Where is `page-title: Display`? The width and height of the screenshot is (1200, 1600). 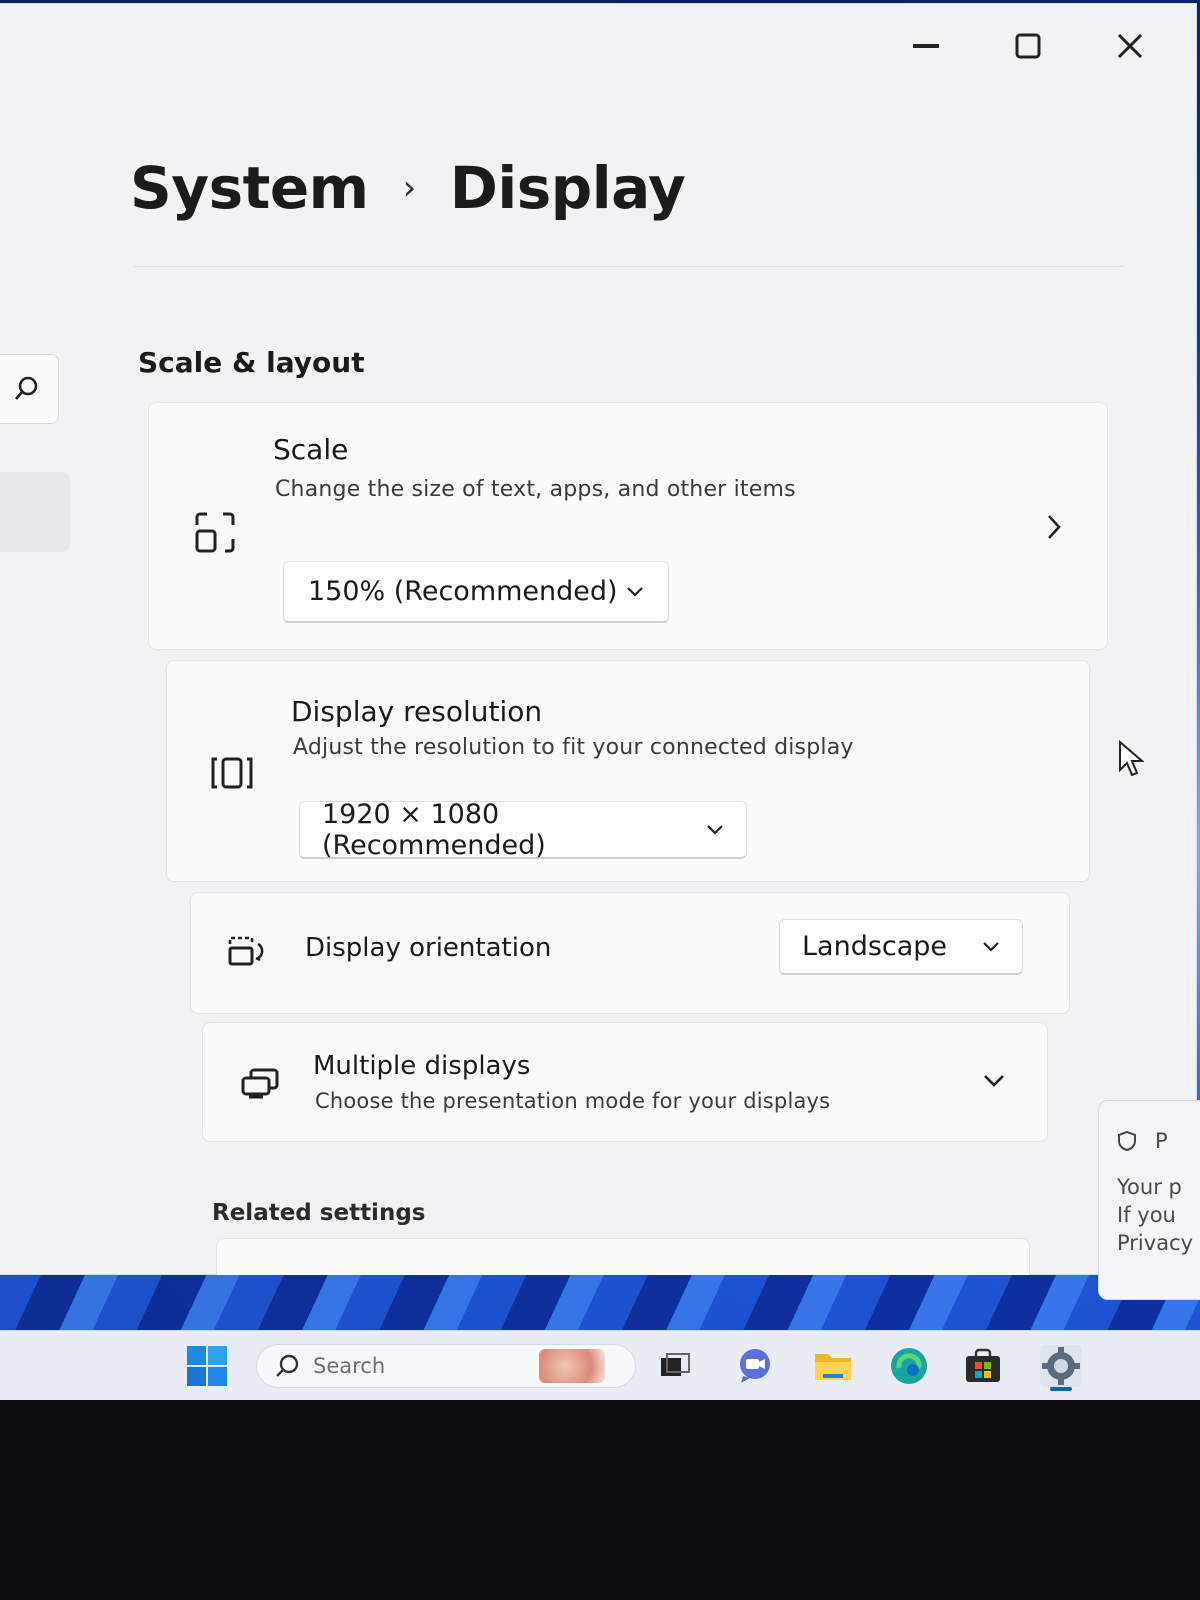 page-title: Display is located at coordinates (567, 188).